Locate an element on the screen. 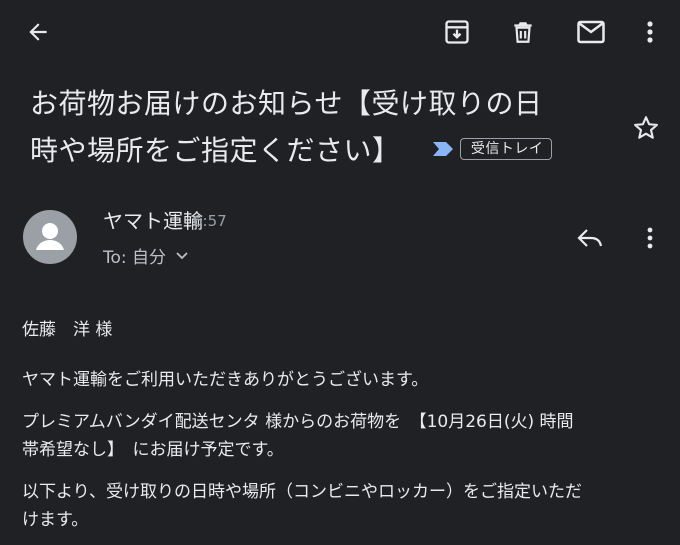  trash-icon is located at coordinates (523, 32).